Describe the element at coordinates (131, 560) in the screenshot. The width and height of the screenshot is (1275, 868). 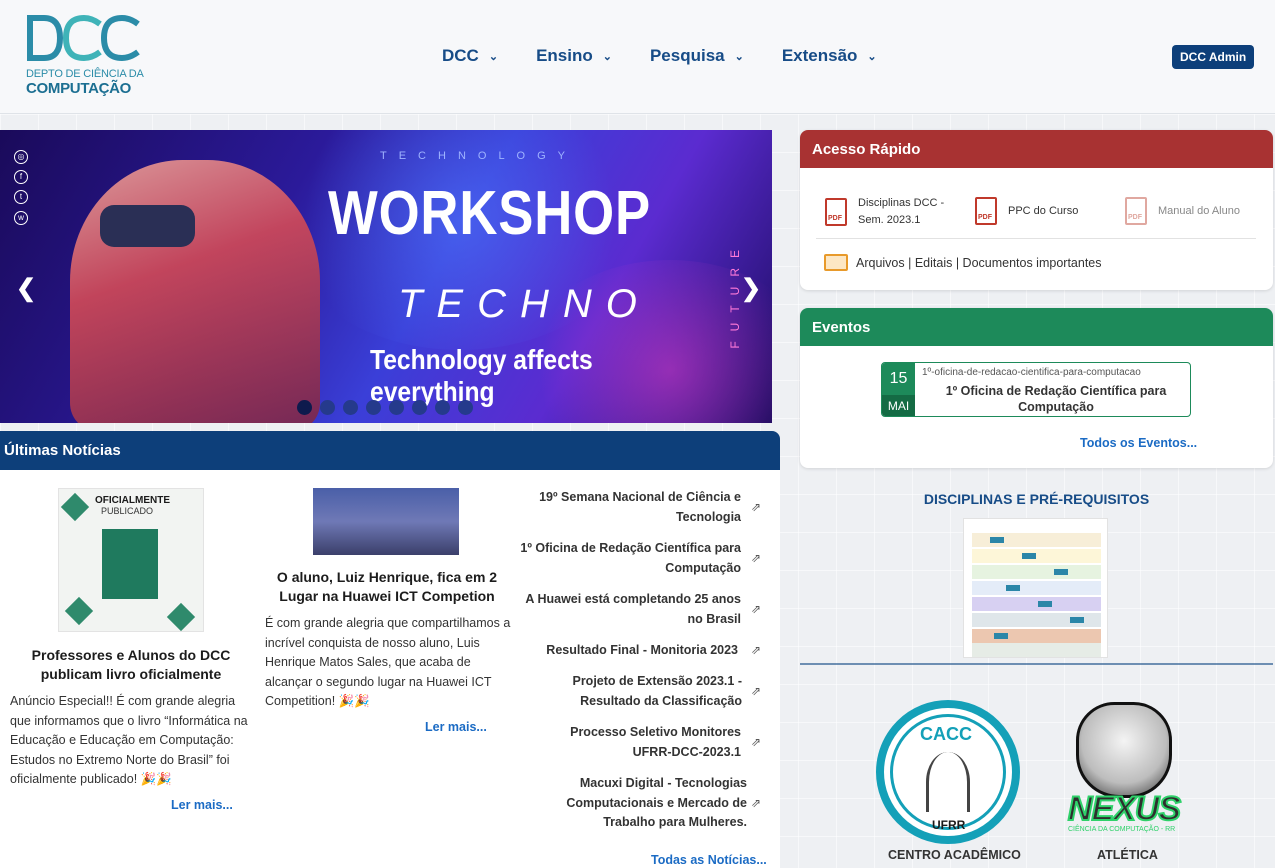
I see `book-cover-image: OFICIALMENTE PUBLICADO` at that location.